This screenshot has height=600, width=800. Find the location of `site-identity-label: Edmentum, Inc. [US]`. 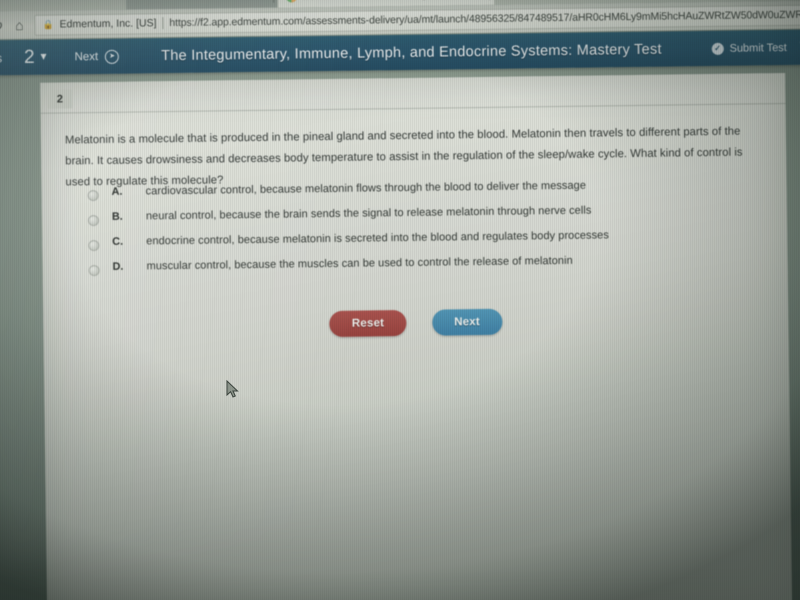

site-identity-label: Edmentum, Inc. [US] is located at coordinates (108, 24).